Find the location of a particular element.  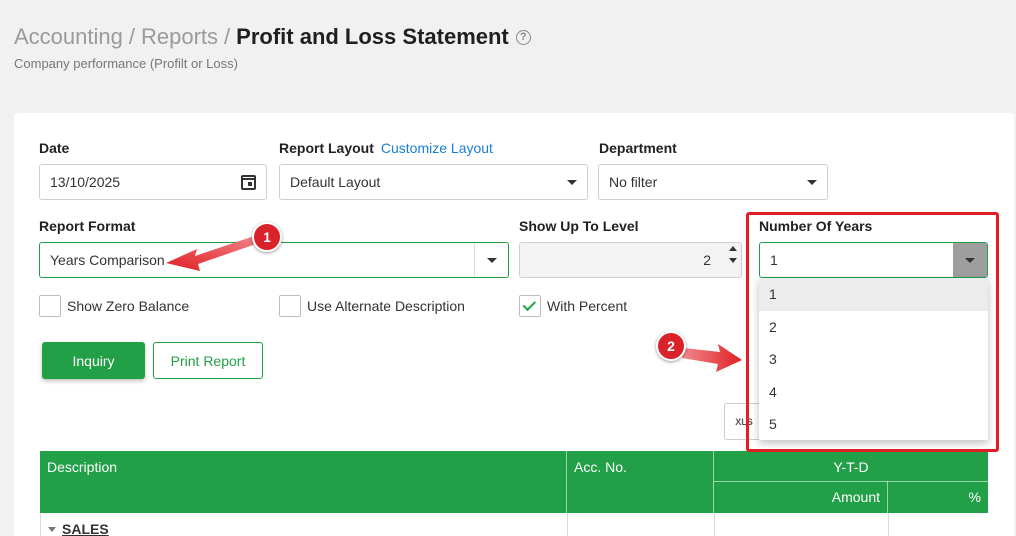

annotation-badge-2: 2 is located at coordinates (671, 346).